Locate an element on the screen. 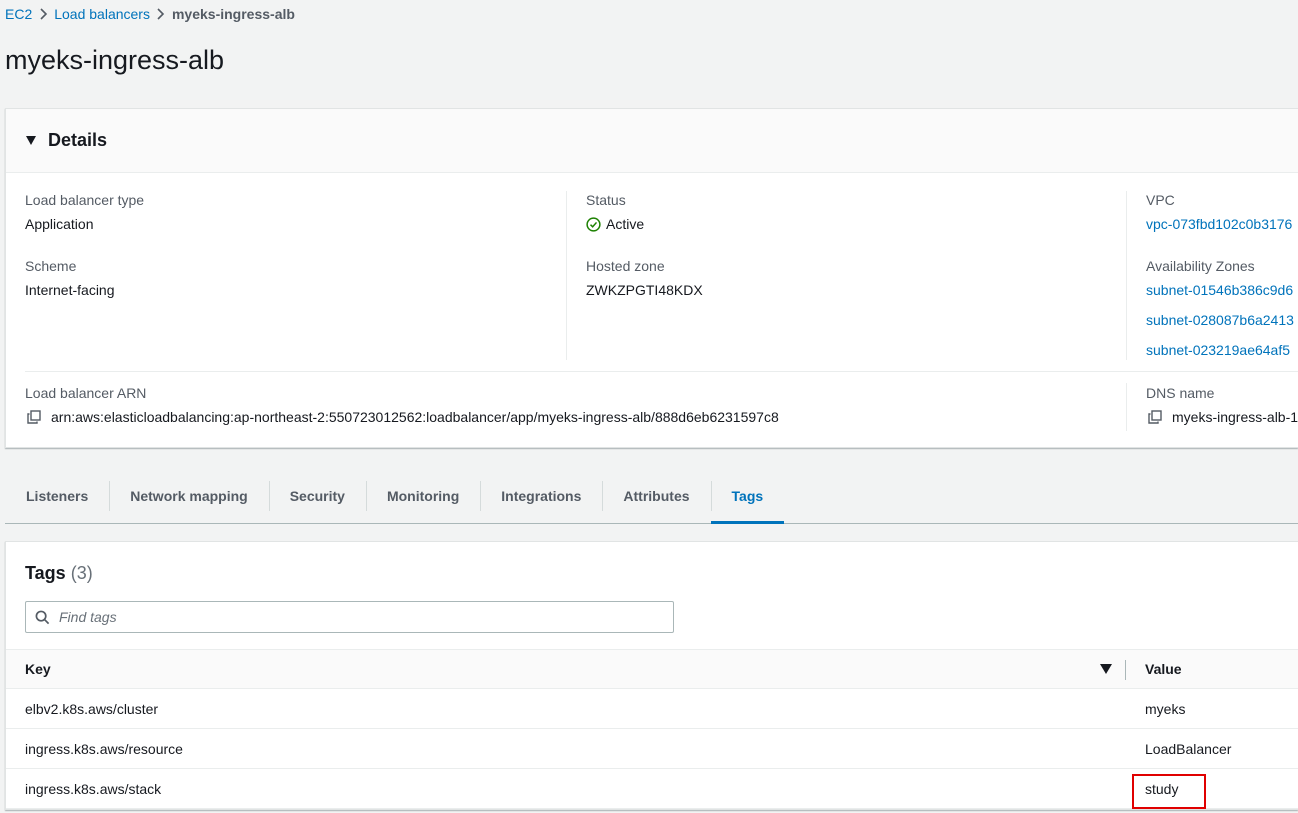 The width and height of the screenshot is (1298, 813). scheme-field: Scheme Internet-facing is located at coordinates (70, 278).